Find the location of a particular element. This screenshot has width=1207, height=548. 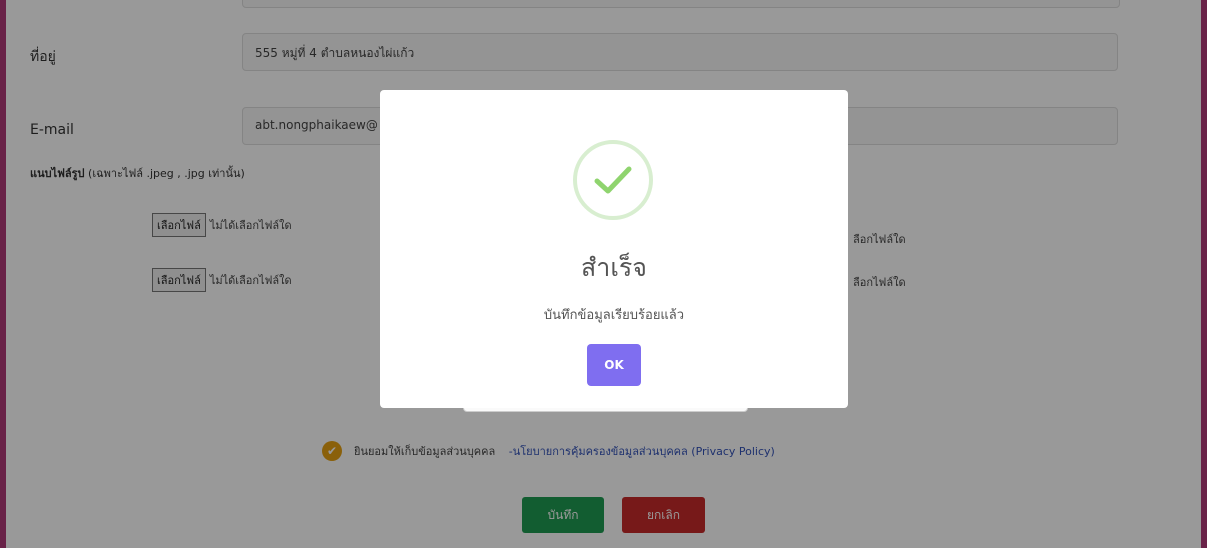

ok-button: OK is located at coordinates (614, 365).